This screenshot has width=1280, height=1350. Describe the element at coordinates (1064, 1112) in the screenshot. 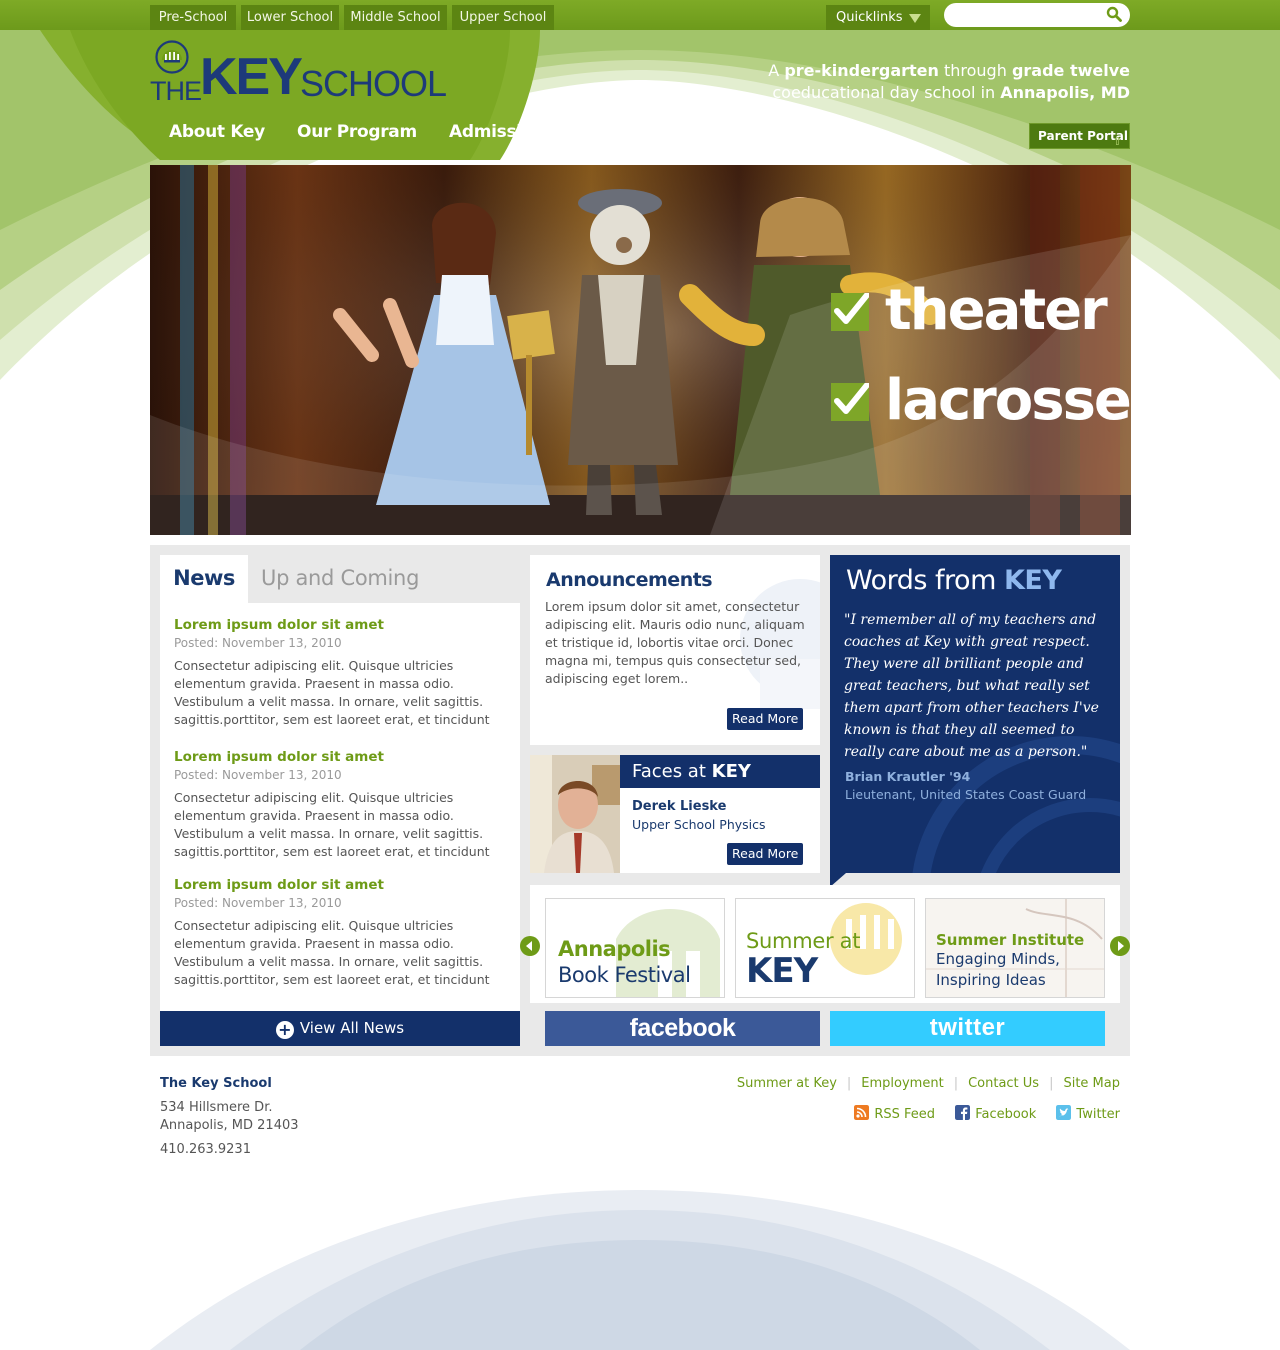

I see `twitter-icon` at that location.